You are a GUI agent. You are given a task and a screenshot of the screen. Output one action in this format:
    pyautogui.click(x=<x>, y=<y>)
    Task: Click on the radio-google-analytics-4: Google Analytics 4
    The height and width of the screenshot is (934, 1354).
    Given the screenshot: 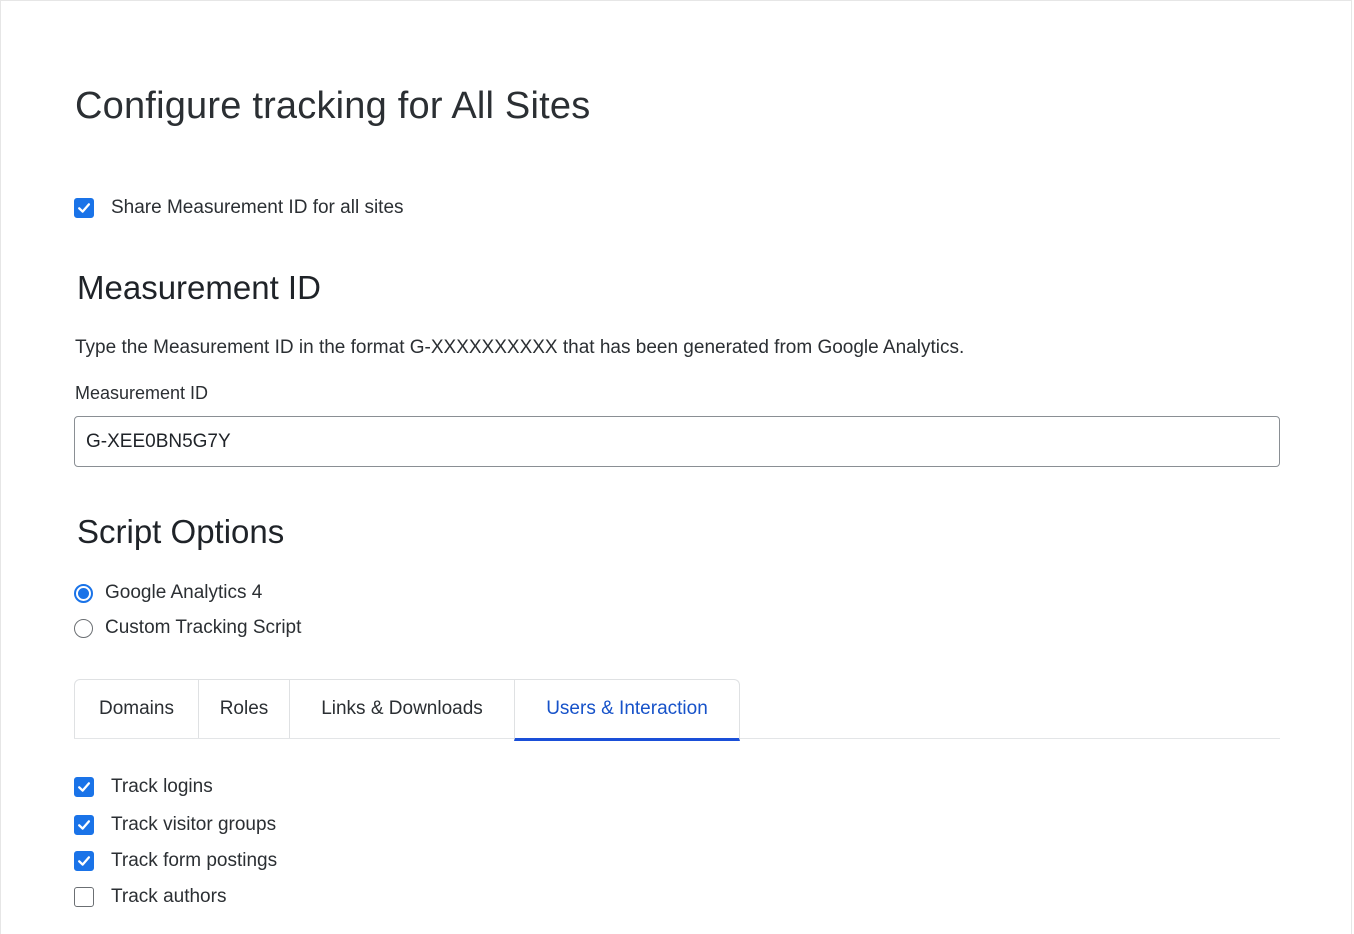 What is the action you would take?
    pyautogui.click(x=168, y=593)
    